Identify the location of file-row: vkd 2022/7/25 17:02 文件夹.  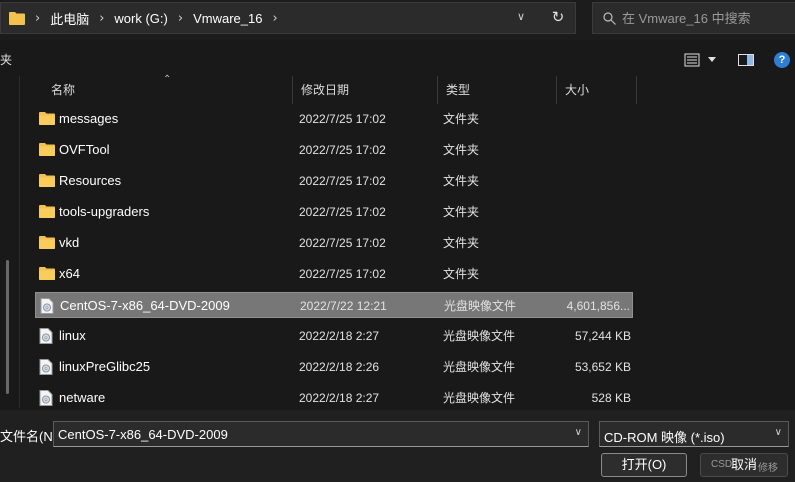
(334, 243).